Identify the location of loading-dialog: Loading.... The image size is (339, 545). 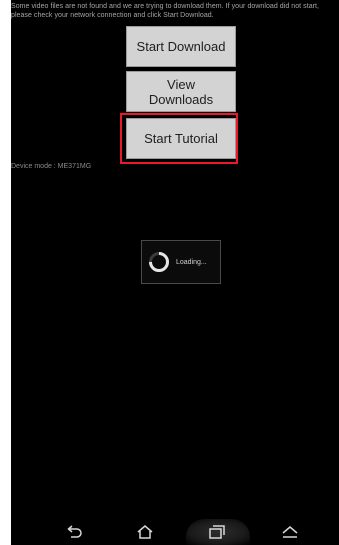
(181, 262).